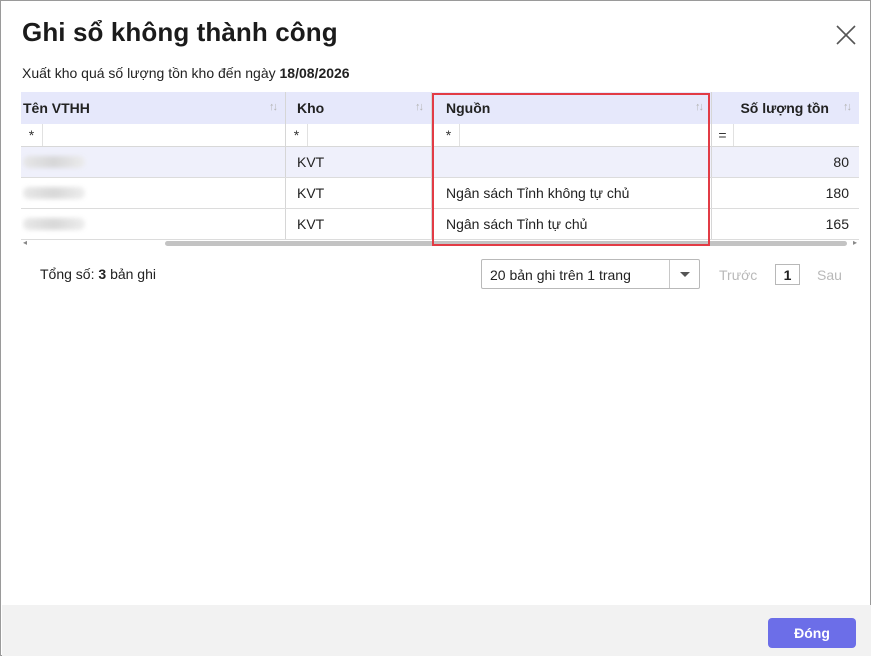 Image resolution: width=871 pixels, height=656 pixels. Describe the element at coordinates (572, 162) in the screenshot. I see `cell-nguon` at that location.